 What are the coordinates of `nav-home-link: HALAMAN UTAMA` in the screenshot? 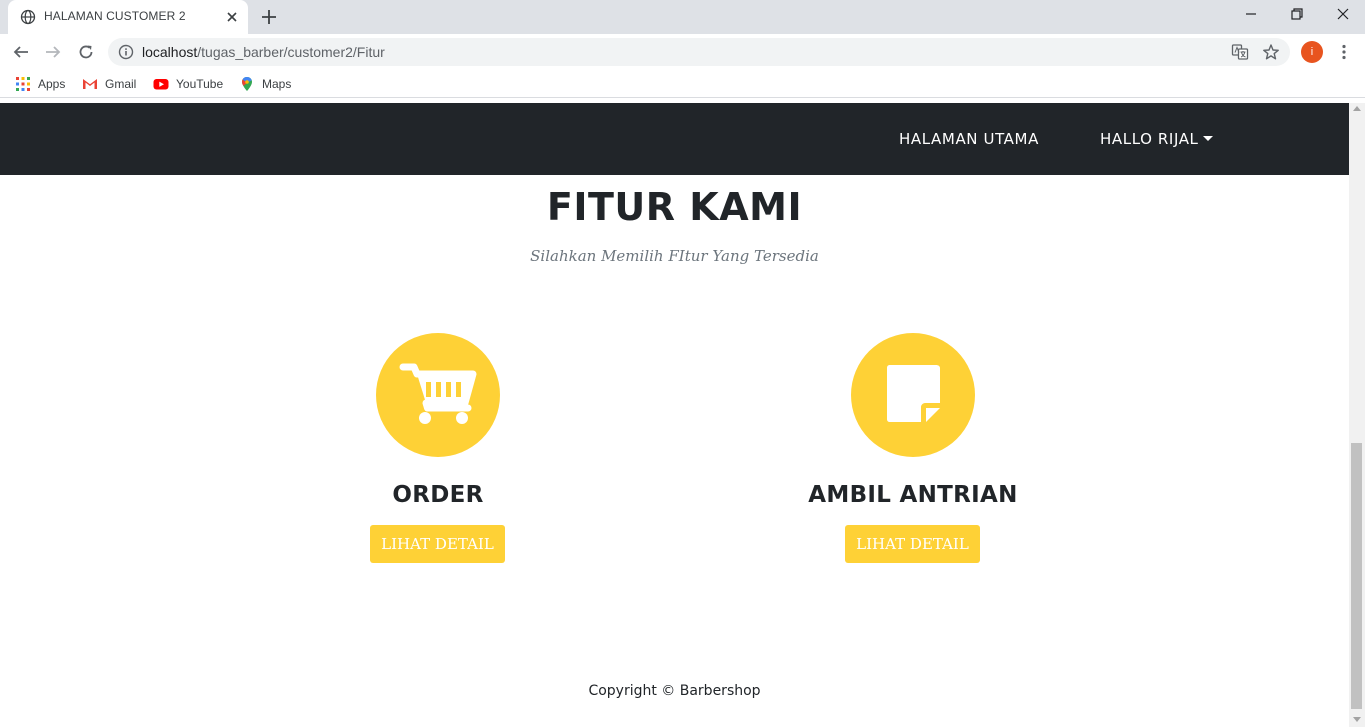 It's located at (969, 139).